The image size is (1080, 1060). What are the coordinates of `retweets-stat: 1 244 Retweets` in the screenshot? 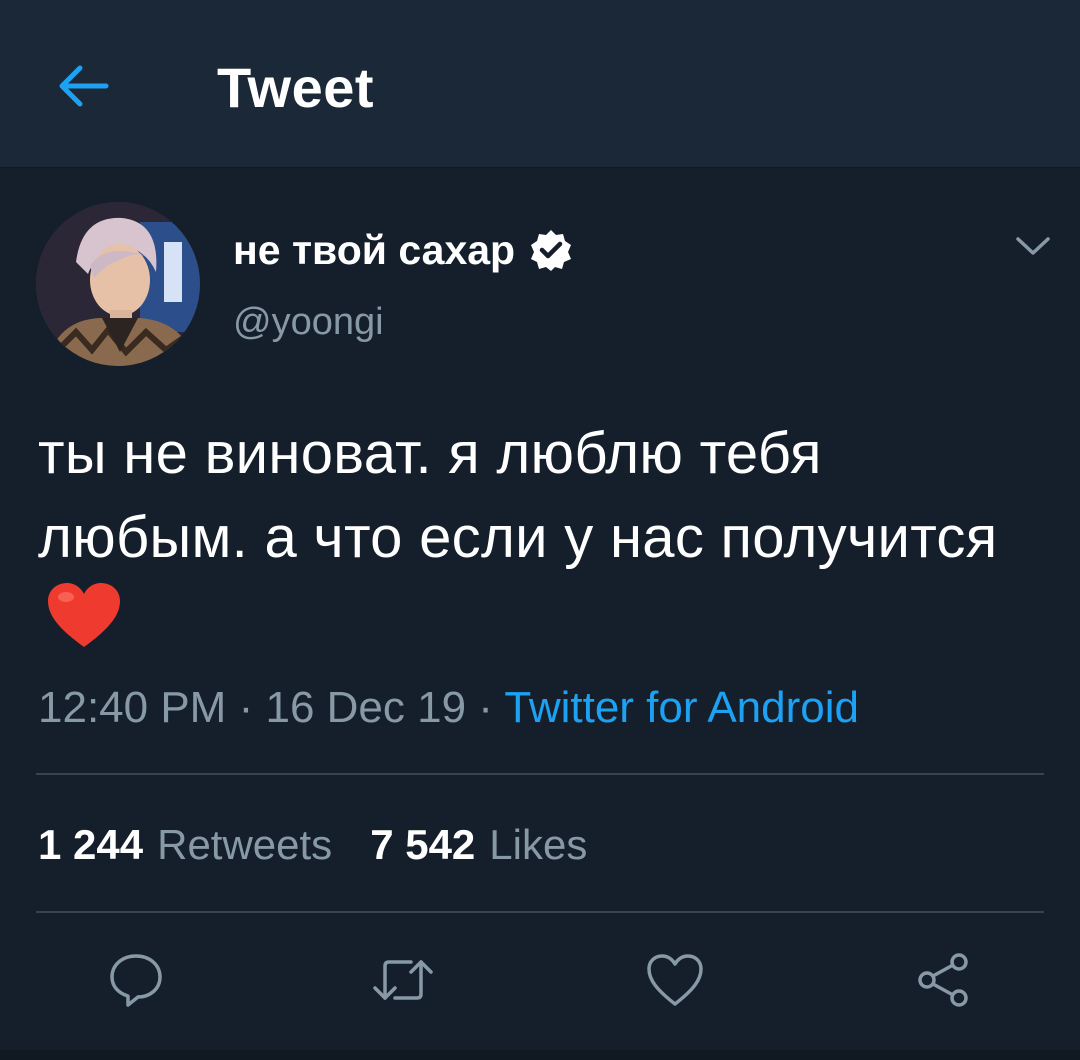 It's located at (185, 845).